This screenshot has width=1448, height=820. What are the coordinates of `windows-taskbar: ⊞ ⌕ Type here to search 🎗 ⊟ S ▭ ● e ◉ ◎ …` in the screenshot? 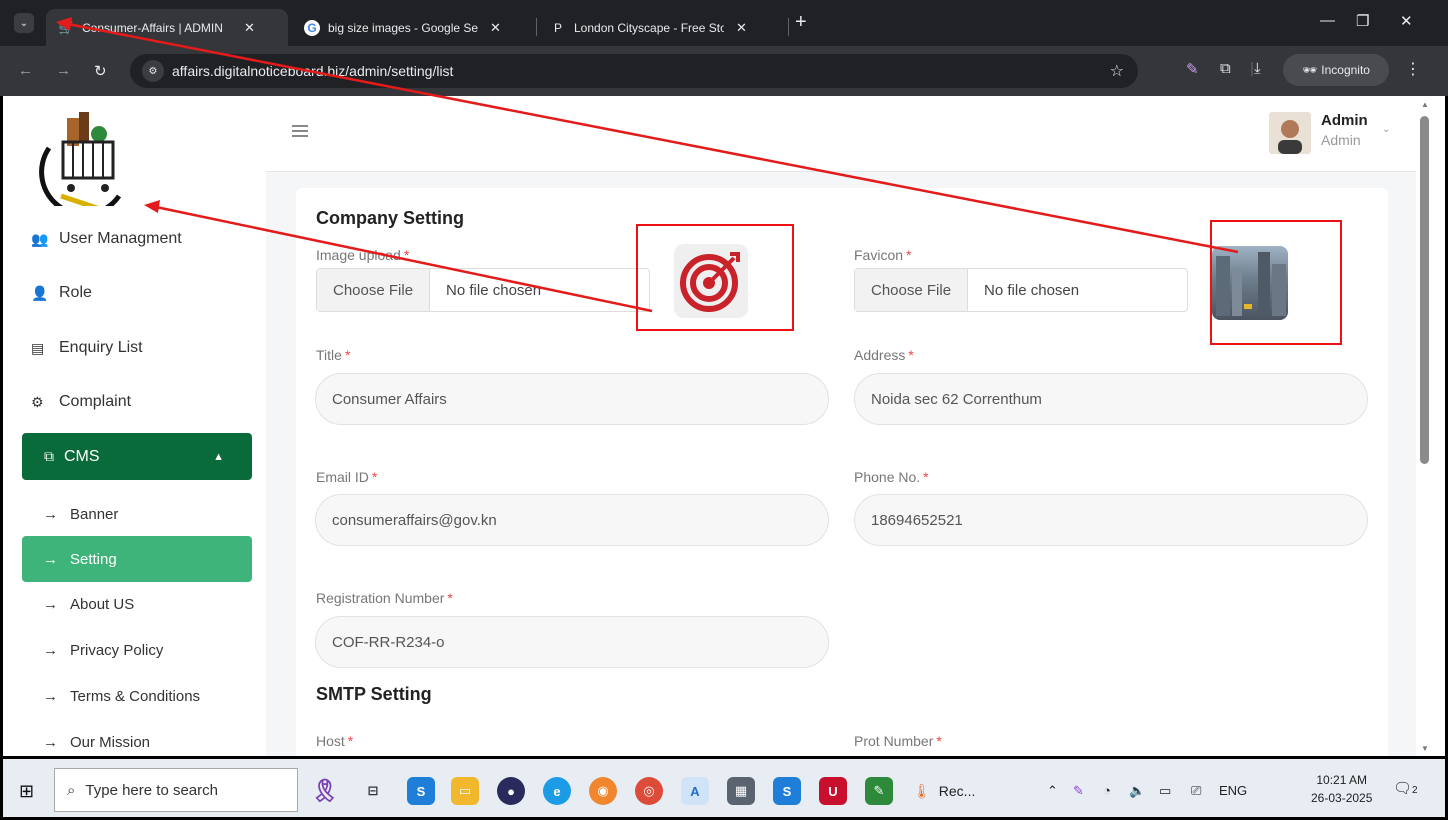 It's located at (724, 788).